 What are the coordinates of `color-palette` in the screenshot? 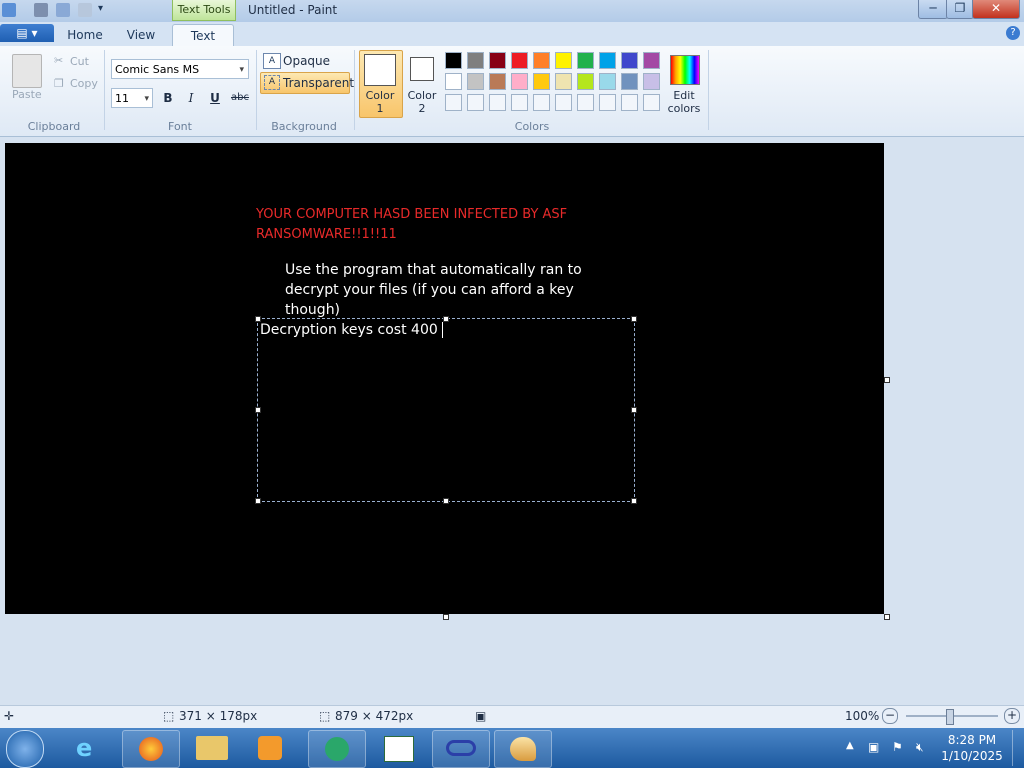 It's located at (555, 84).